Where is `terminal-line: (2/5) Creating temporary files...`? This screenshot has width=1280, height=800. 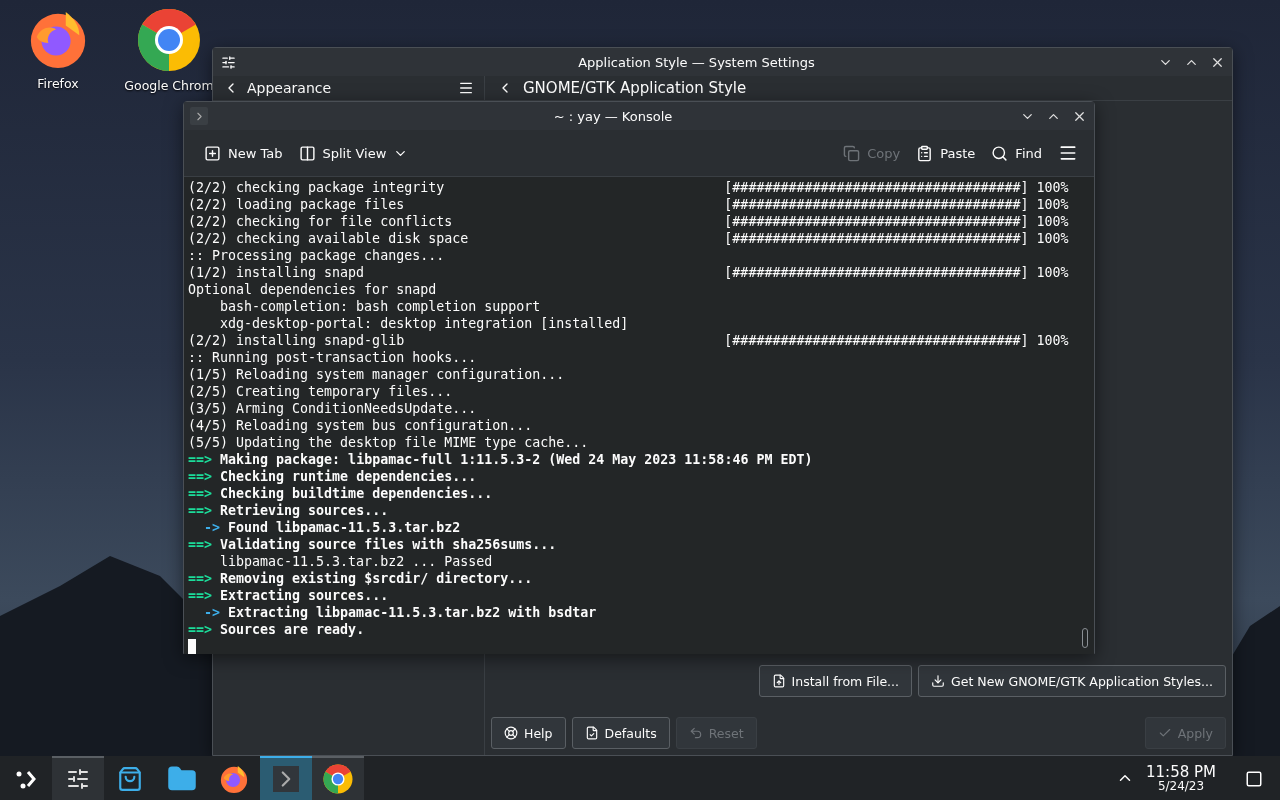 terminal-line: (2/5) Creating temporary files... is located at coordinates (320, 391).